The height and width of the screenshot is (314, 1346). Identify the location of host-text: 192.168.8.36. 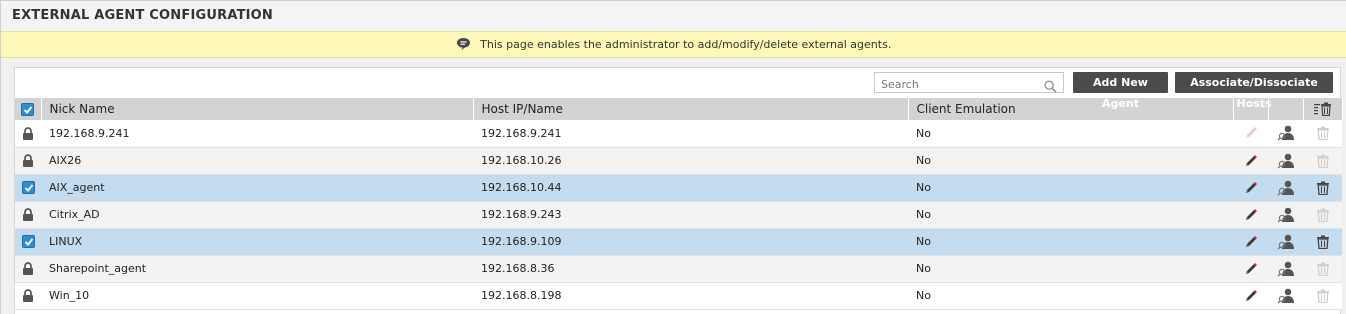
(518, 268).